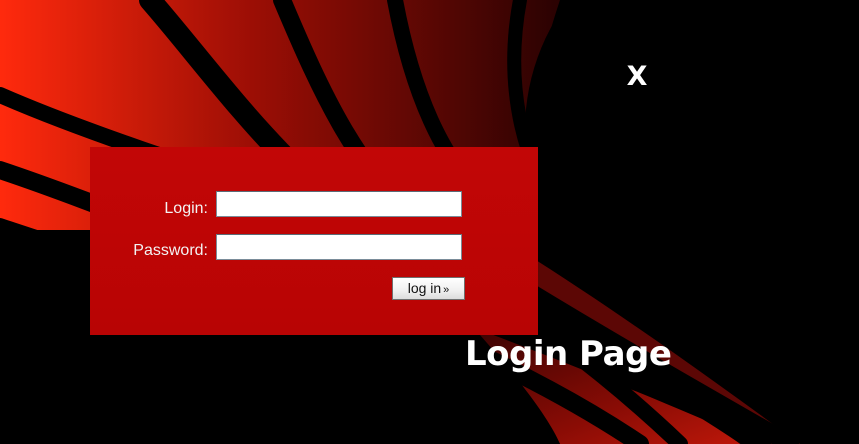  What do you see at coordinates (170, 250) in the screenshot?
I see `password-label: Password:` at bounding box center [170, 250].